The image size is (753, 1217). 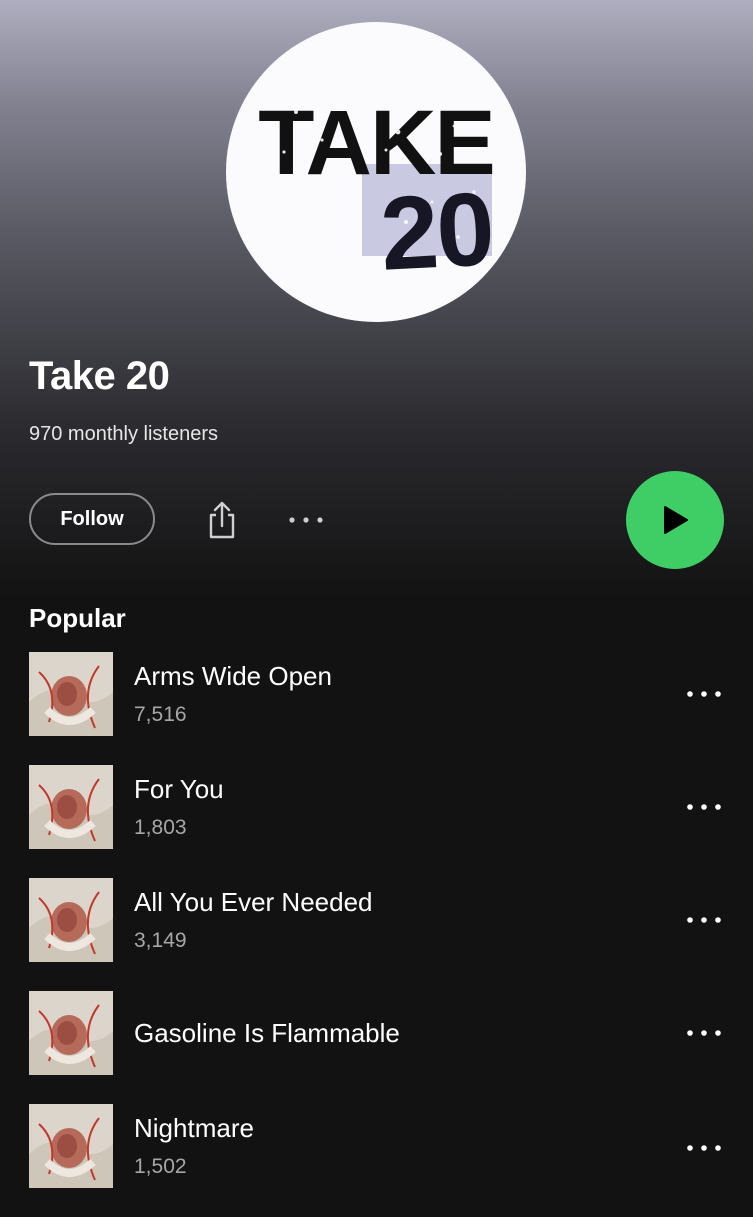 I want to click on share-button, so click(x=222, y=520).